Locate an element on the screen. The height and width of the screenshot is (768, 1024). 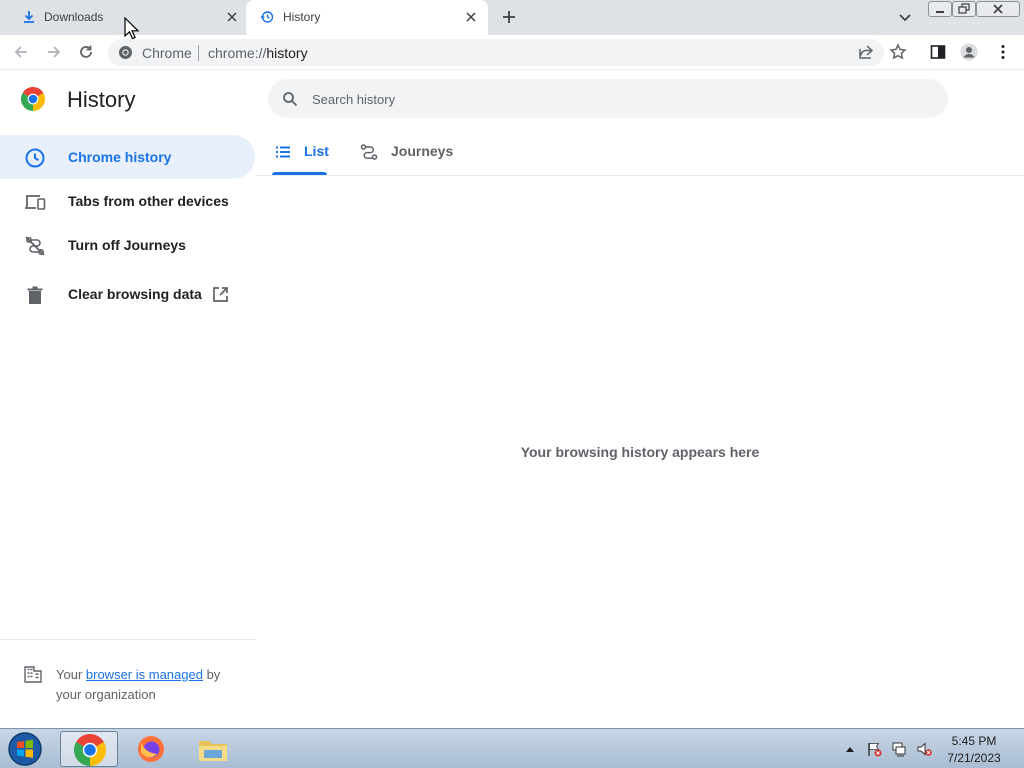
empty-state-message: Your browsing history appears here is located at coordinates (640, 452).